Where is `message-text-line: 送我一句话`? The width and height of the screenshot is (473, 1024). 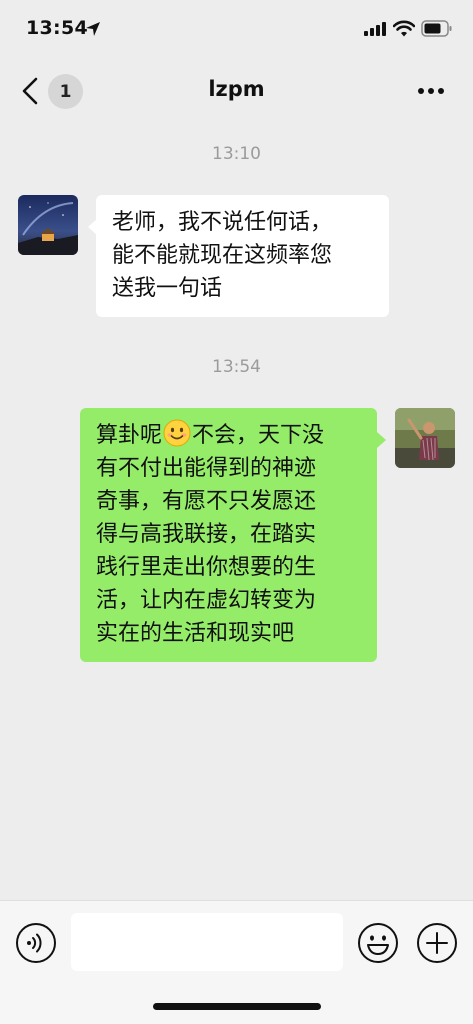 message-text-line: 送我一句话 is located at coordinates (167, 288).